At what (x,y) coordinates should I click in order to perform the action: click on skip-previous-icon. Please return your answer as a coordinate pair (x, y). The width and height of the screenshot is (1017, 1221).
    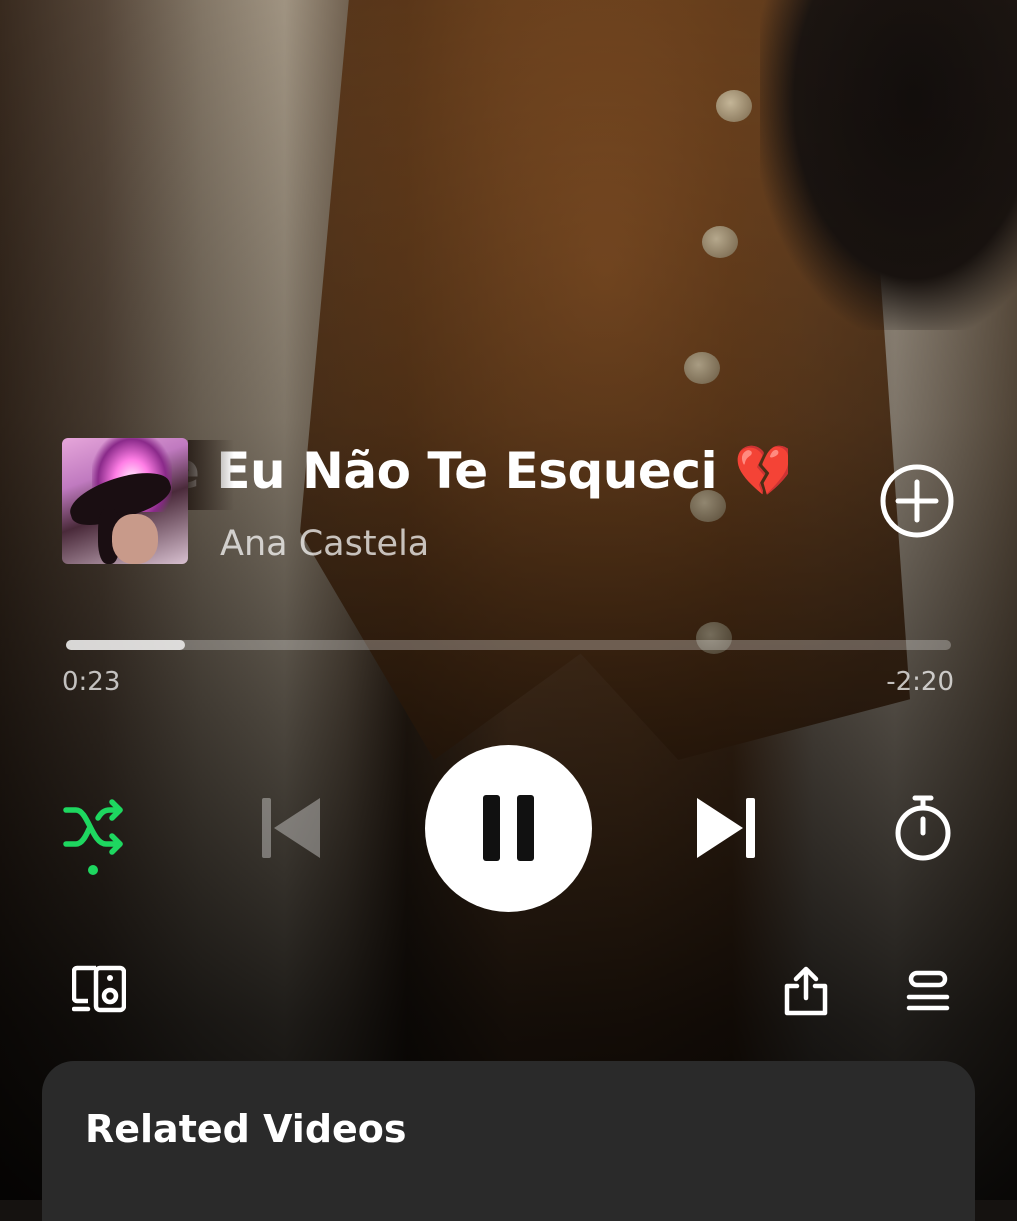
    Looking at the image, I should click on (291, 828).